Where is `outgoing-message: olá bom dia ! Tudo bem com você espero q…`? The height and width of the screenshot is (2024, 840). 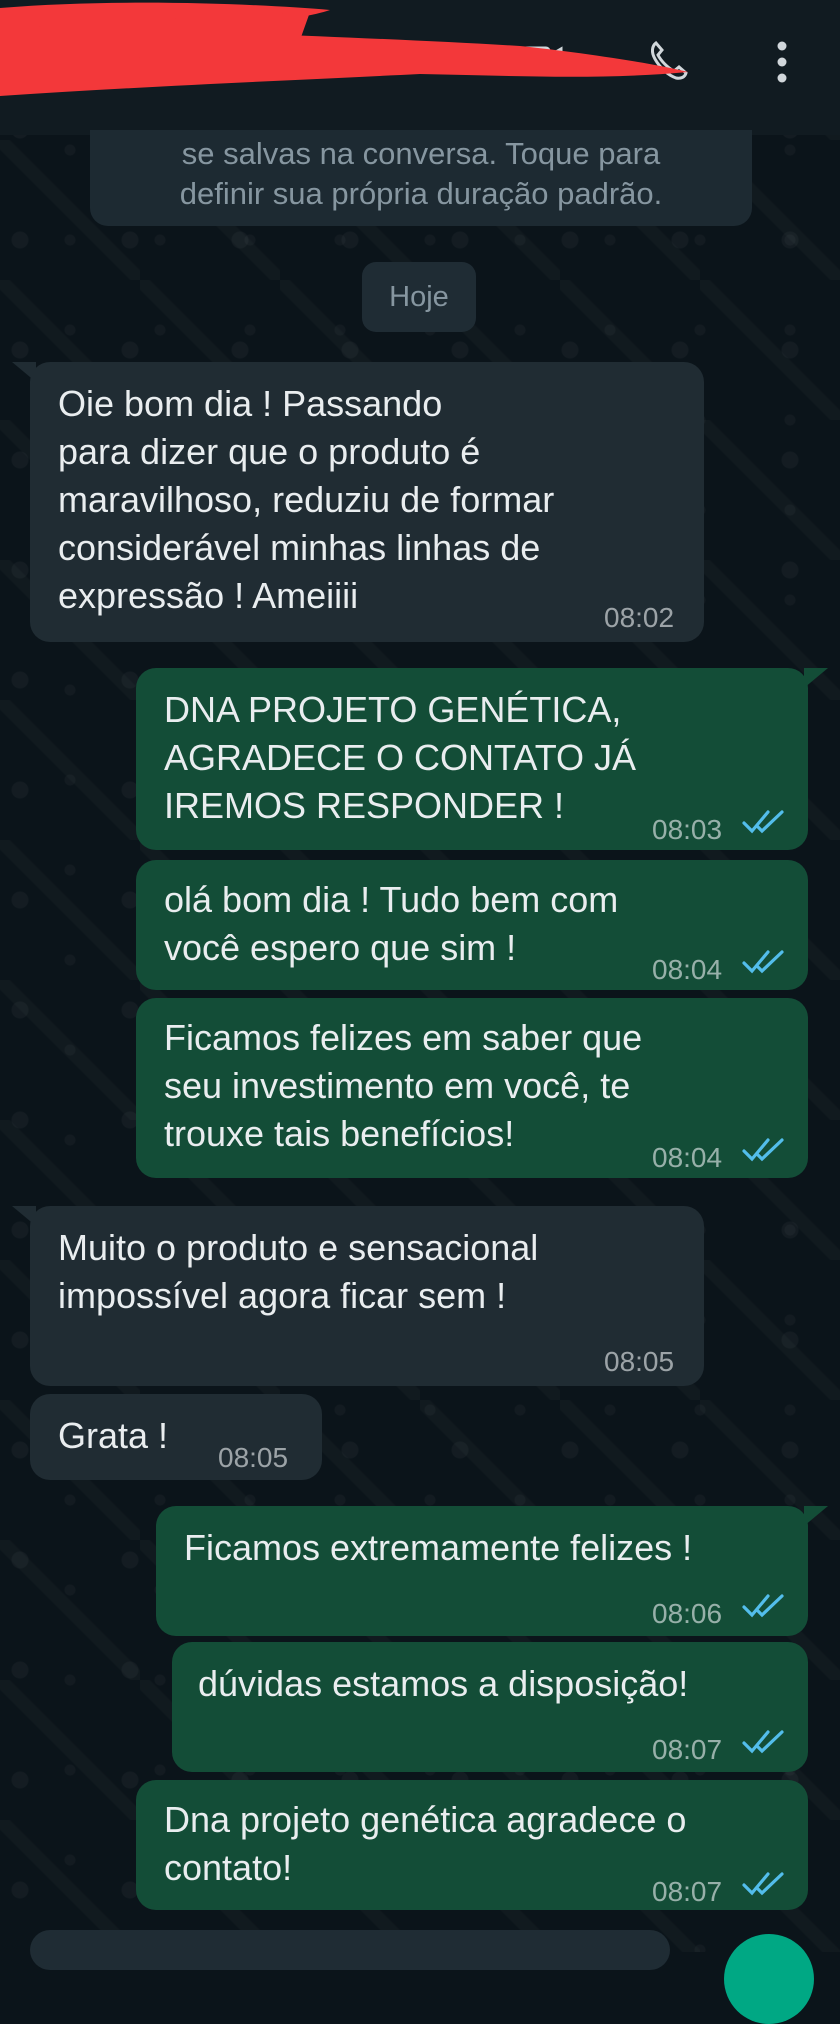 outgoing-message: olá bom dia ! Tudo bem com você espero q… is located at coordinates (472, 925).